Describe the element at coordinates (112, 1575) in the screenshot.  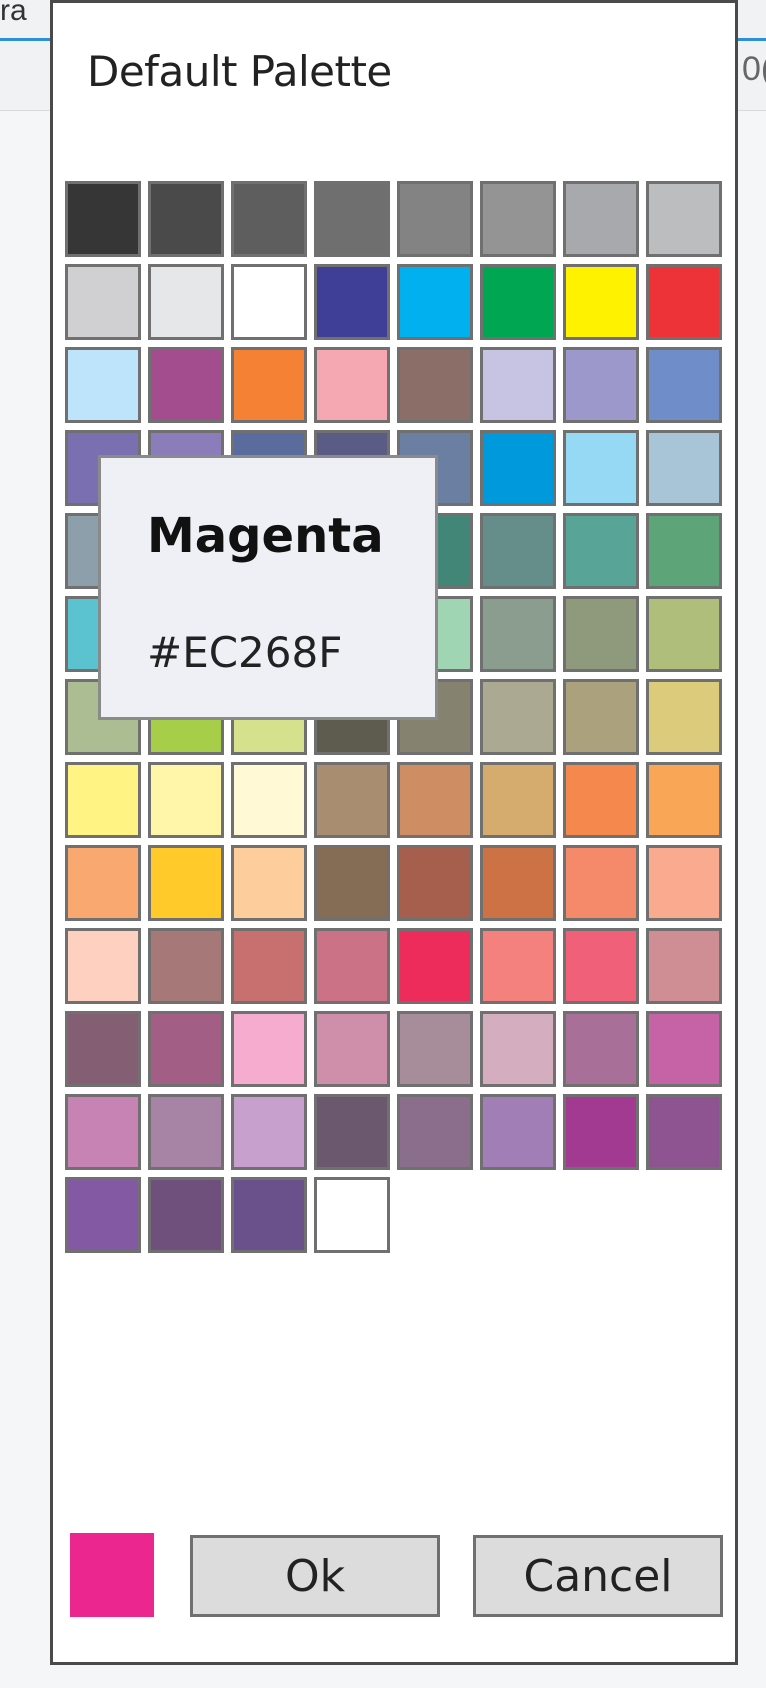
I see `selected-color-preview` at that location.